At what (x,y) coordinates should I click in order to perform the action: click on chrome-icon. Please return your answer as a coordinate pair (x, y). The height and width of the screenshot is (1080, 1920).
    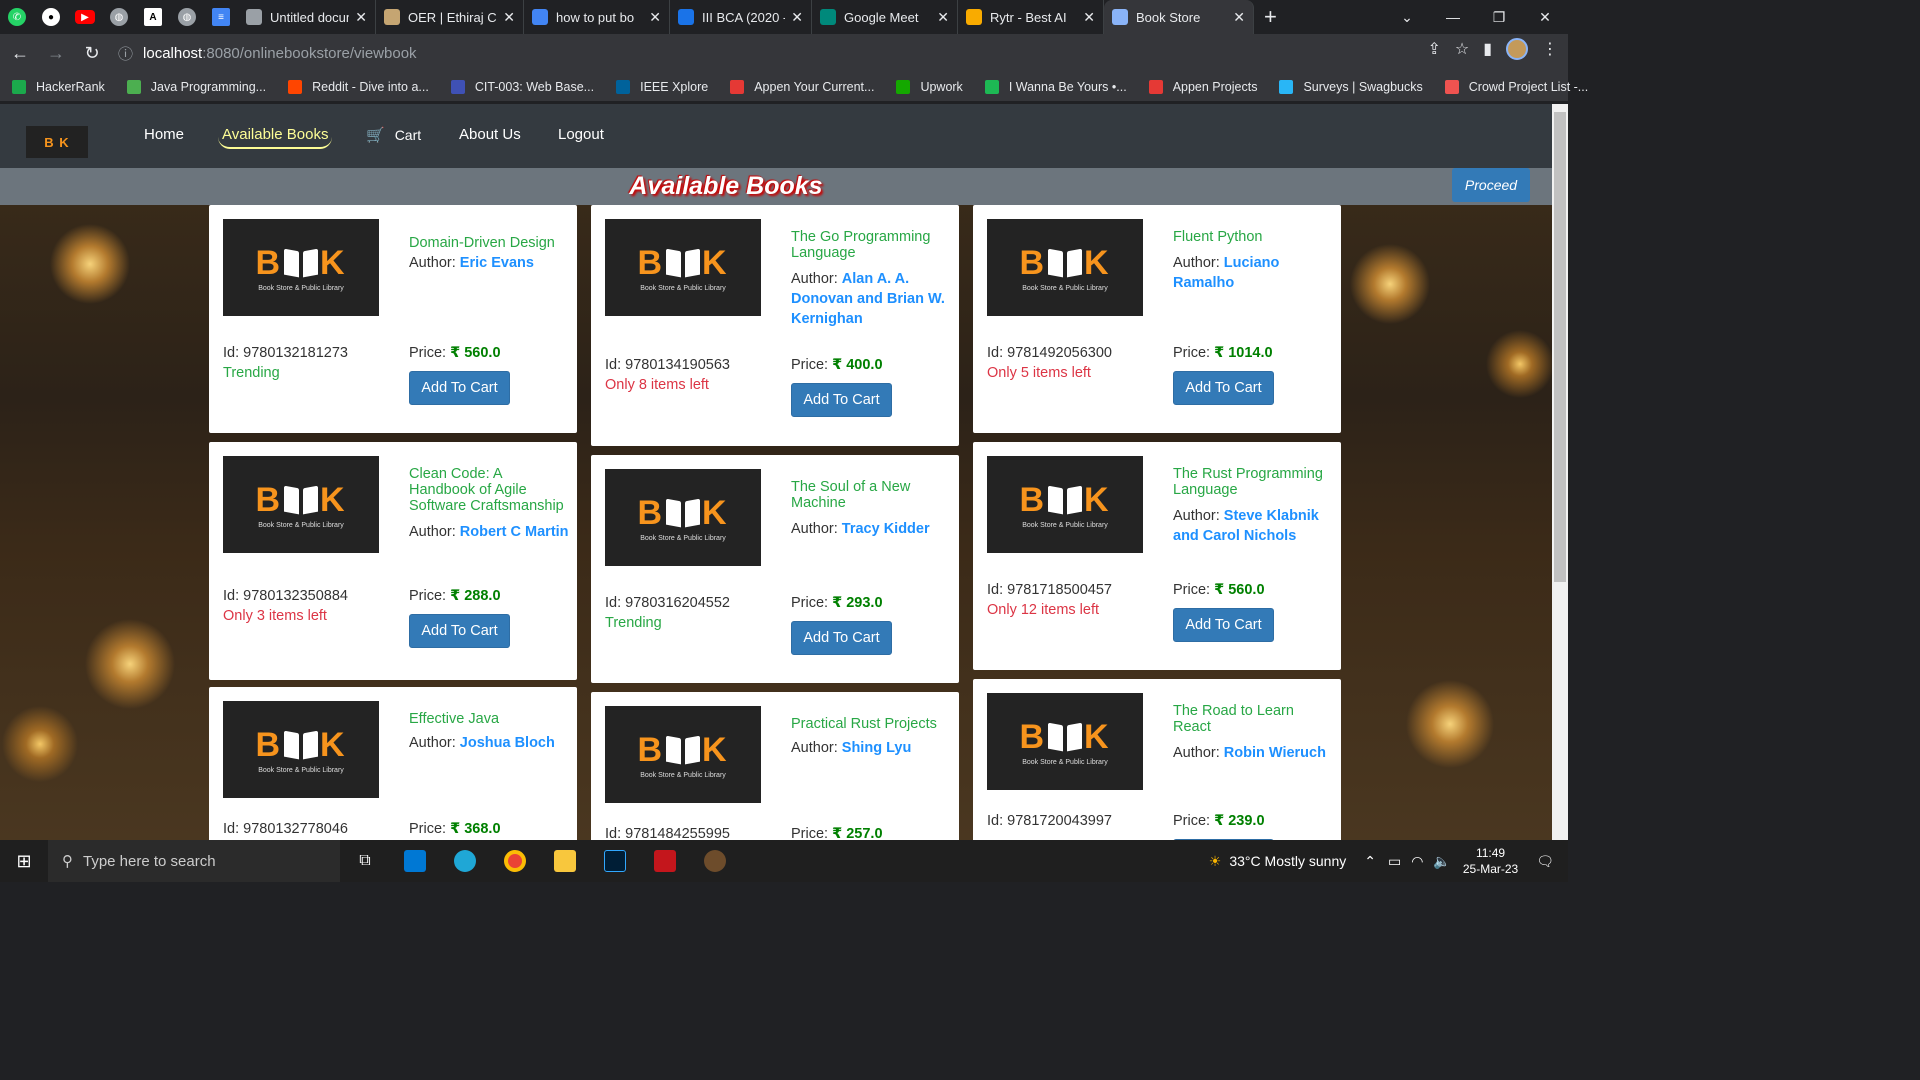
    Looking at the image, I should click on (515, 861).